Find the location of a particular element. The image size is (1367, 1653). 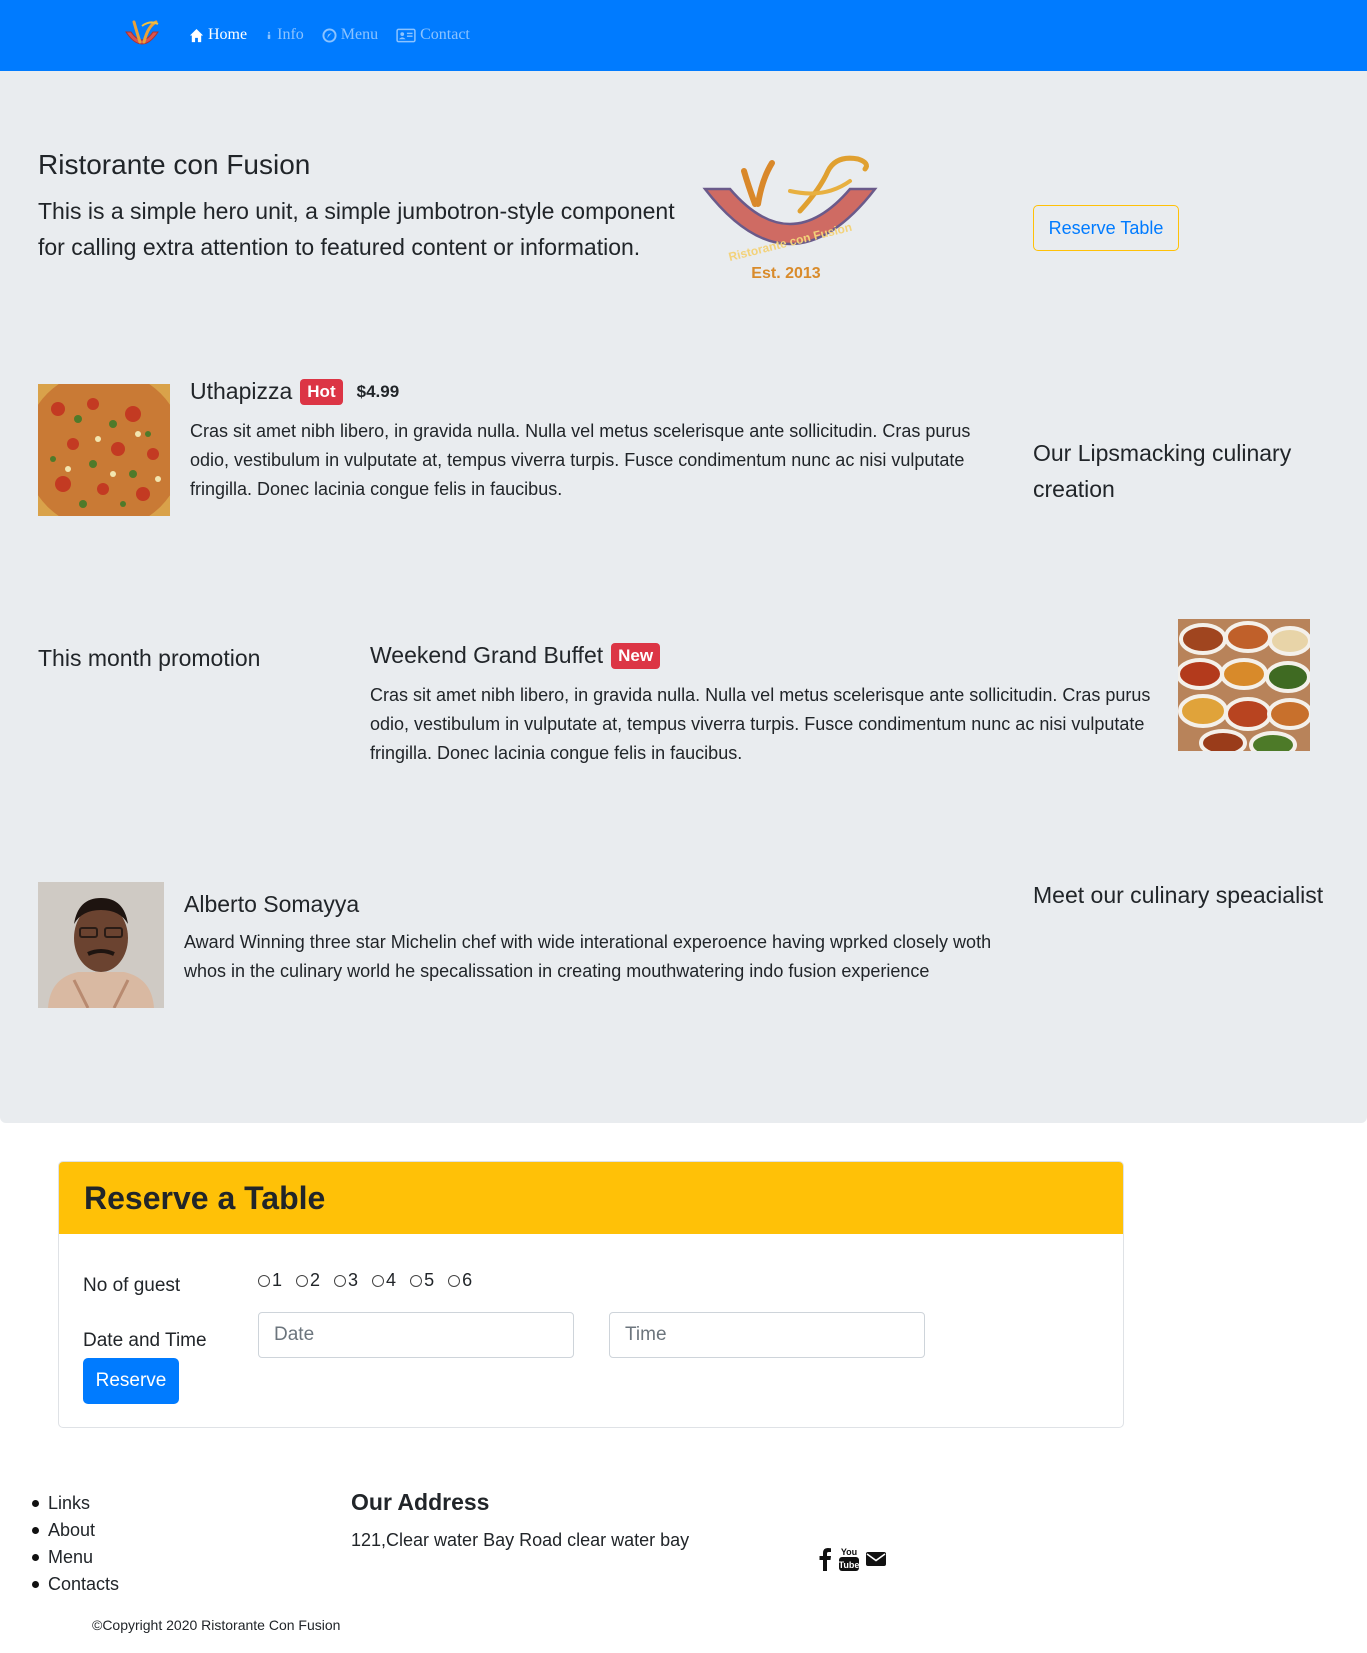

nav-home-label: Home is located at coordinates (228, 34).